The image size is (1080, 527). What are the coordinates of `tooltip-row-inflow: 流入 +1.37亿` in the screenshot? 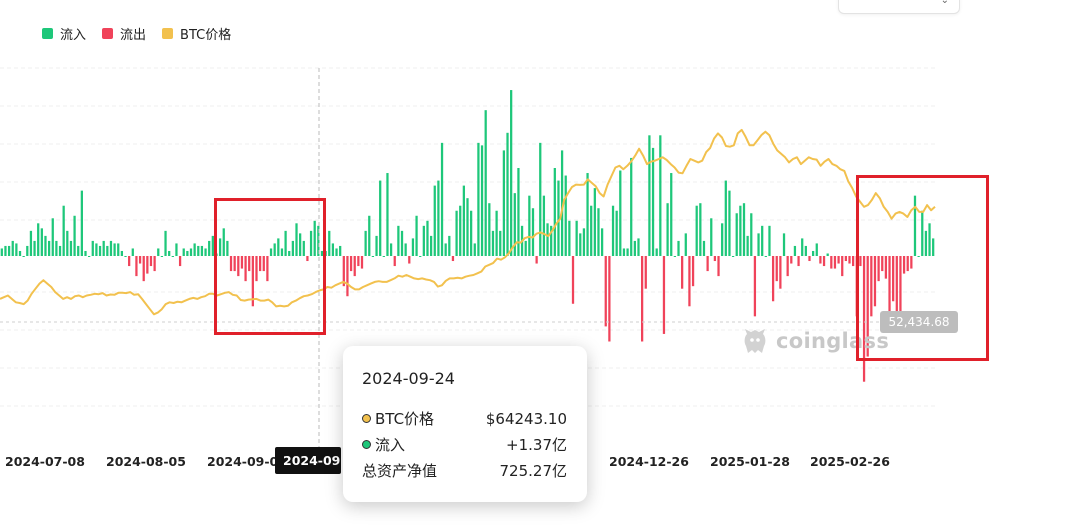 It's located at (464, 444).